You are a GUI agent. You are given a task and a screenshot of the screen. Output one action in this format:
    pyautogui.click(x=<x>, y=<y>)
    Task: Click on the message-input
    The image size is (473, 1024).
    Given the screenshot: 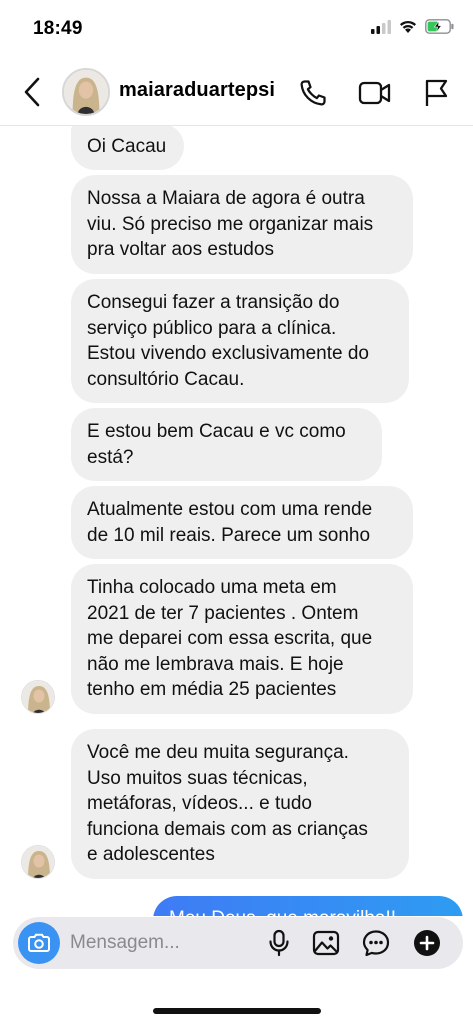 What is the action you would take?
    pyautogui.click(x=165, y=943)
    